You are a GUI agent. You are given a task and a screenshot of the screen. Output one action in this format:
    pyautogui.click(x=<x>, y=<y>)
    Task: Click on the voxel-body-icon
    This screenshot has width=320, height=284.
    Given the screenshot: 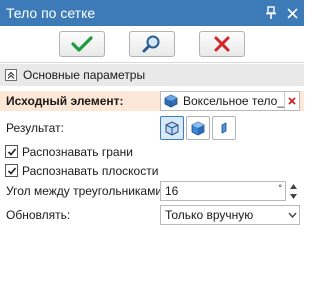 What is the action you would take?
    pyautogui.click(x=171, y=101)
    